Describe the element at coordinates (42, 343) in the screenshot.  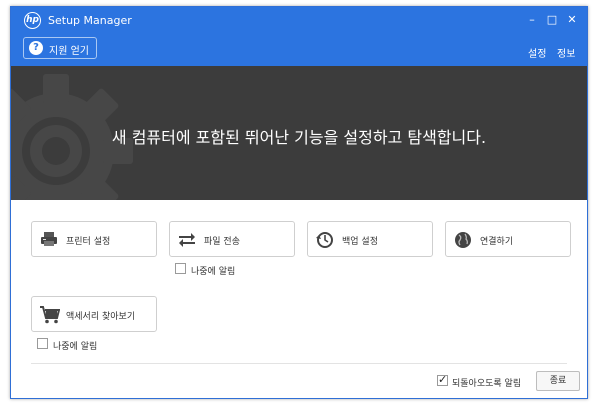
I see `accessories-remind-checkbox` at that location.